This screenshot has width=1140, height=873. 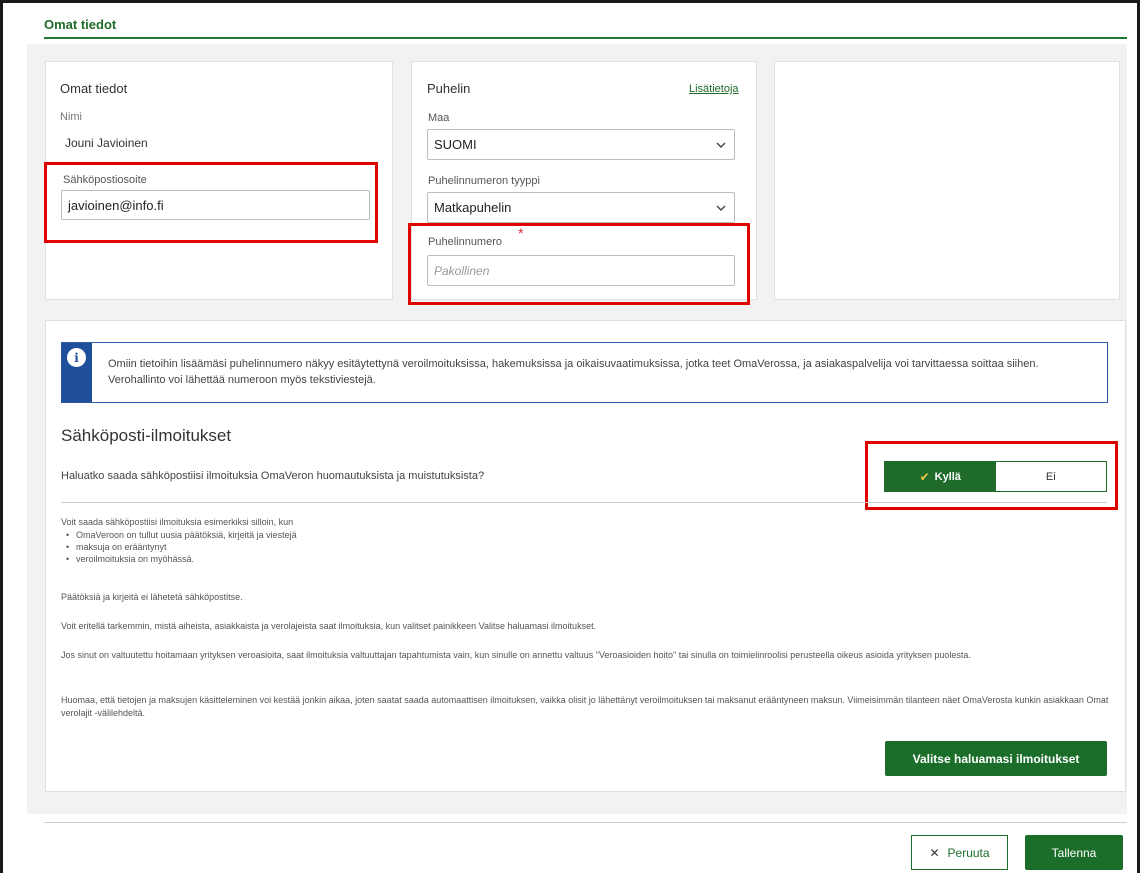 What do you see at coordinates (581, 207) in the screenshot?
I see `phone-type-select: Matkapuhelin` at bounding box center [581, 207].